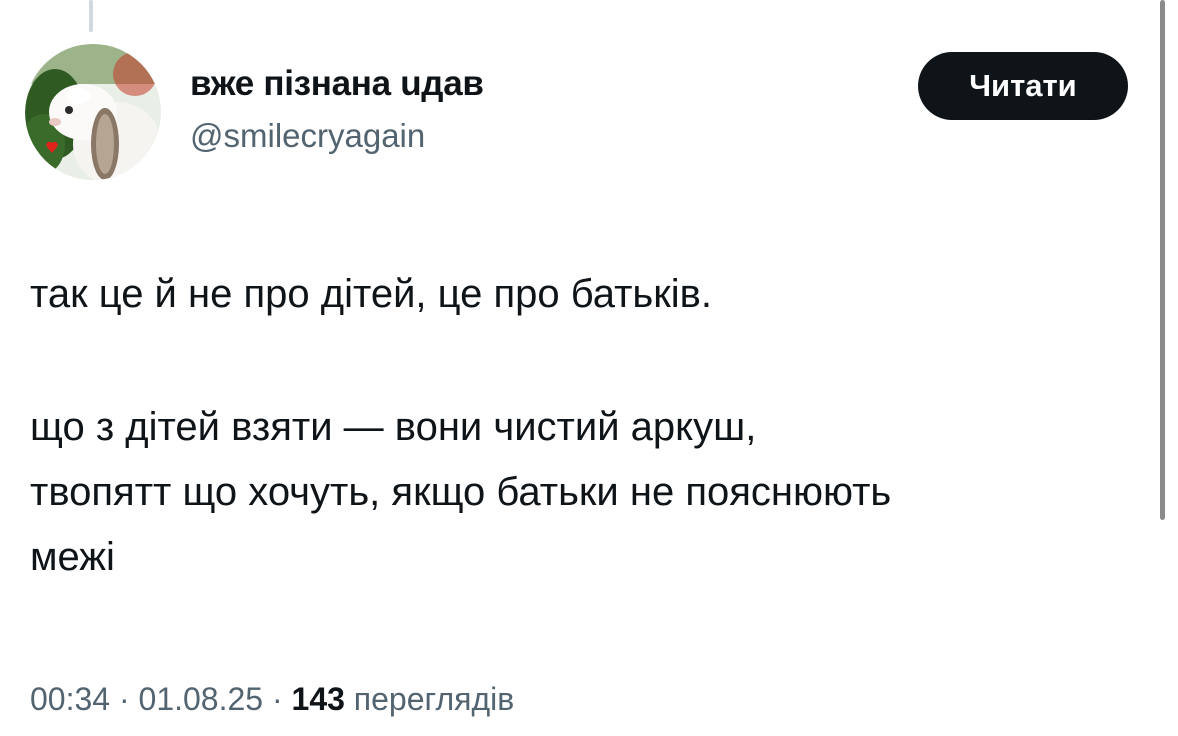  What do you see at coordinates (371, 294) in the screenshot?
I see `tweet-line-1: так це й не про дітей, це про батьків.` at bounding box center [371, 294].